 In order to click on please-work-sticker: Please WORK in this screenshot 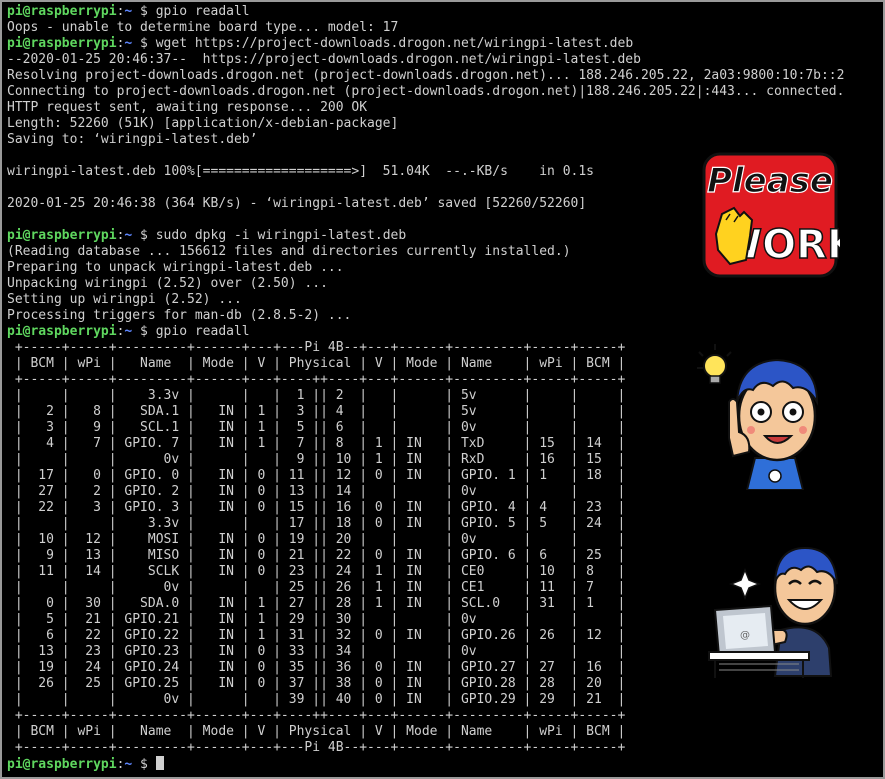, I will do `click(780, 215)`.